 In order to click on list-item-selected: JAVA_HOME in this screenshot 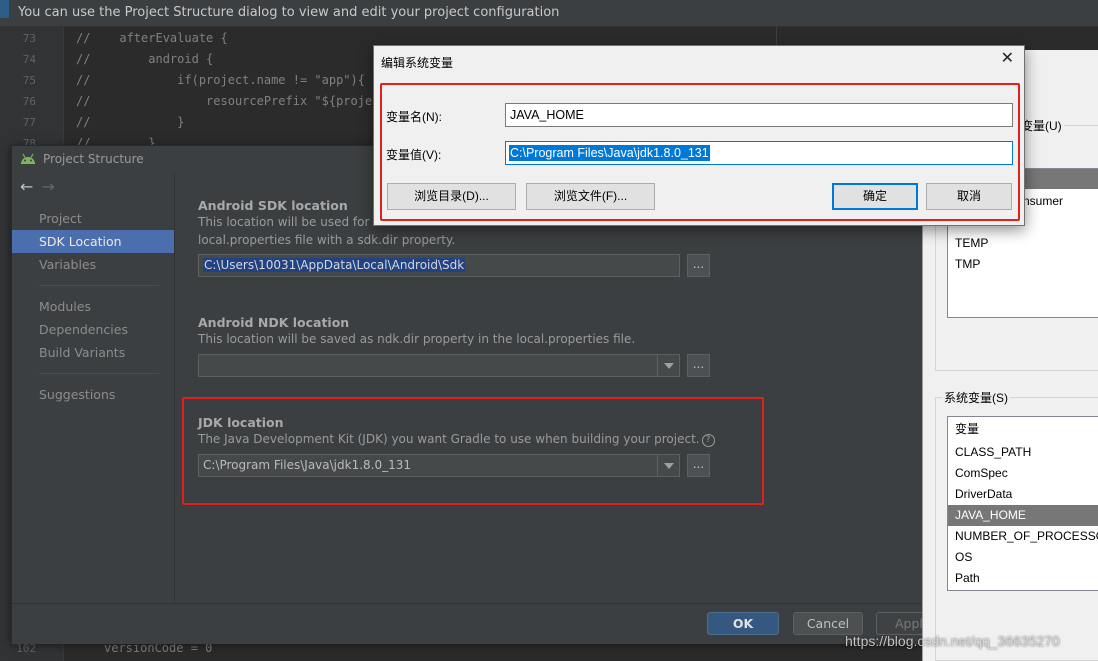, I will do `click(1023, 515)`.